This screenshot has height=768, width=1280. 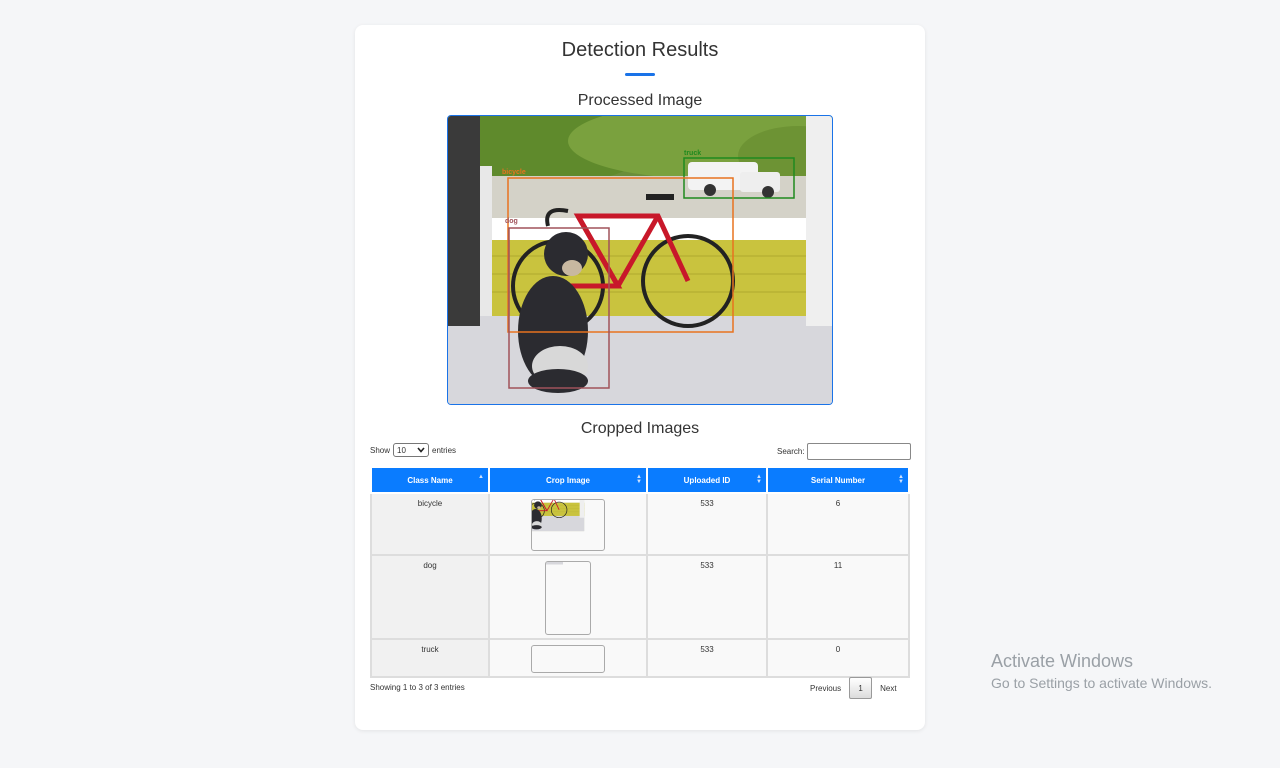 I want to click on crop-image-bicycle, so click(x=568, y=525).